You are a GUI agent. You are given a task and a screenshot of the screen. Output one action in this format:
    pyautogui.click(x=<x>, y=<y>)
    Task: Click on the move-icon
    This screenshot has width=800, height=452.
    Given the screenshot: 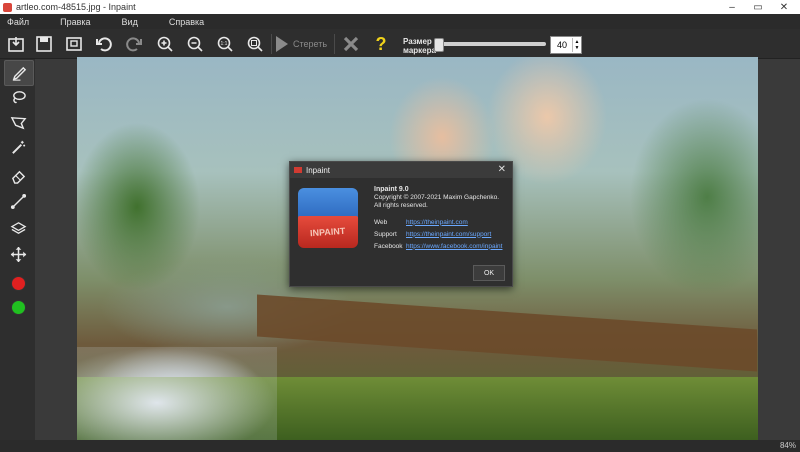 What is the action you would take?
    pyautogui.click(x=18, y=254)
    